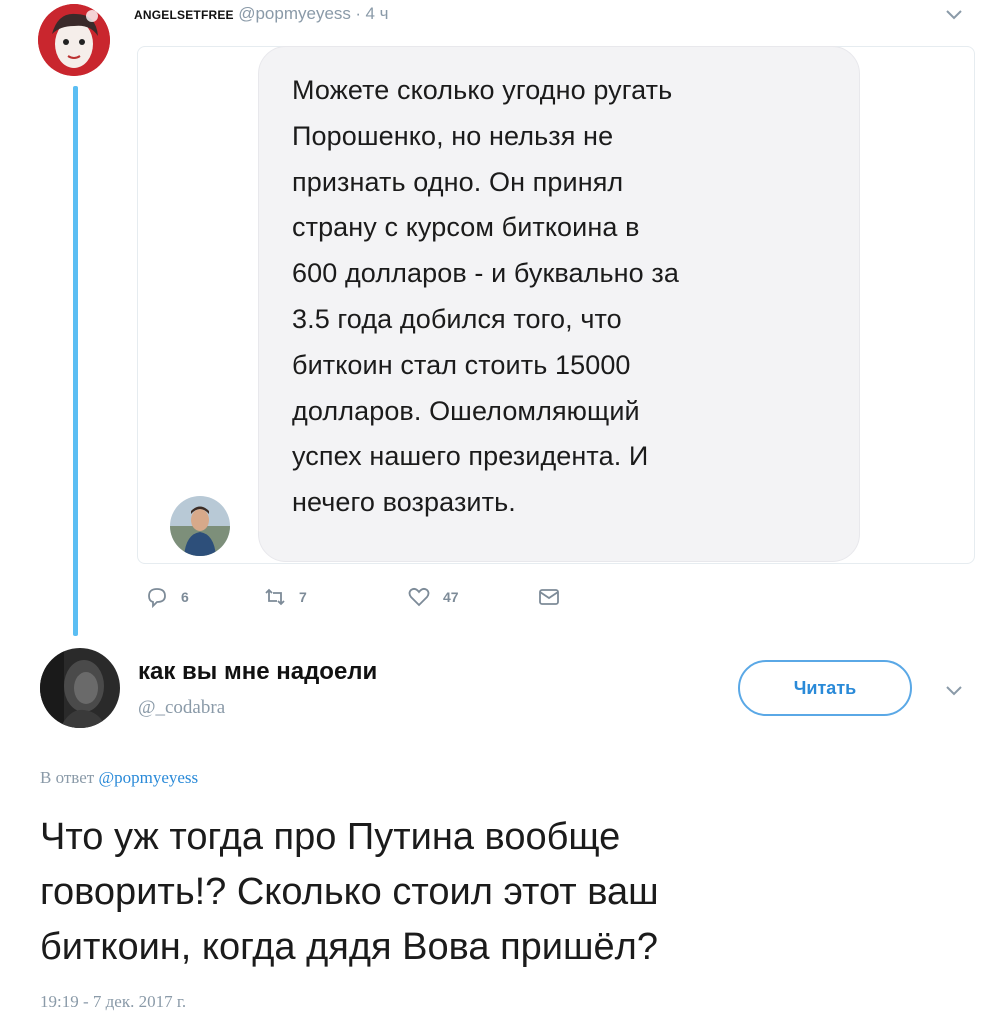  I want to click on retweet-count: 7, so click(303, 597).